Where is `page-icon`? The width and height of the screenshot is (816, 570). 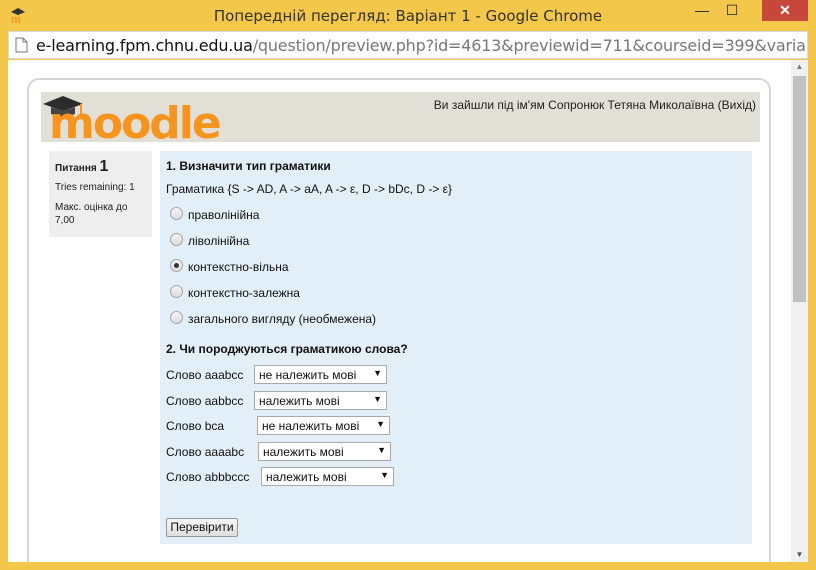
page-icon is located at coordinates (21, 45).